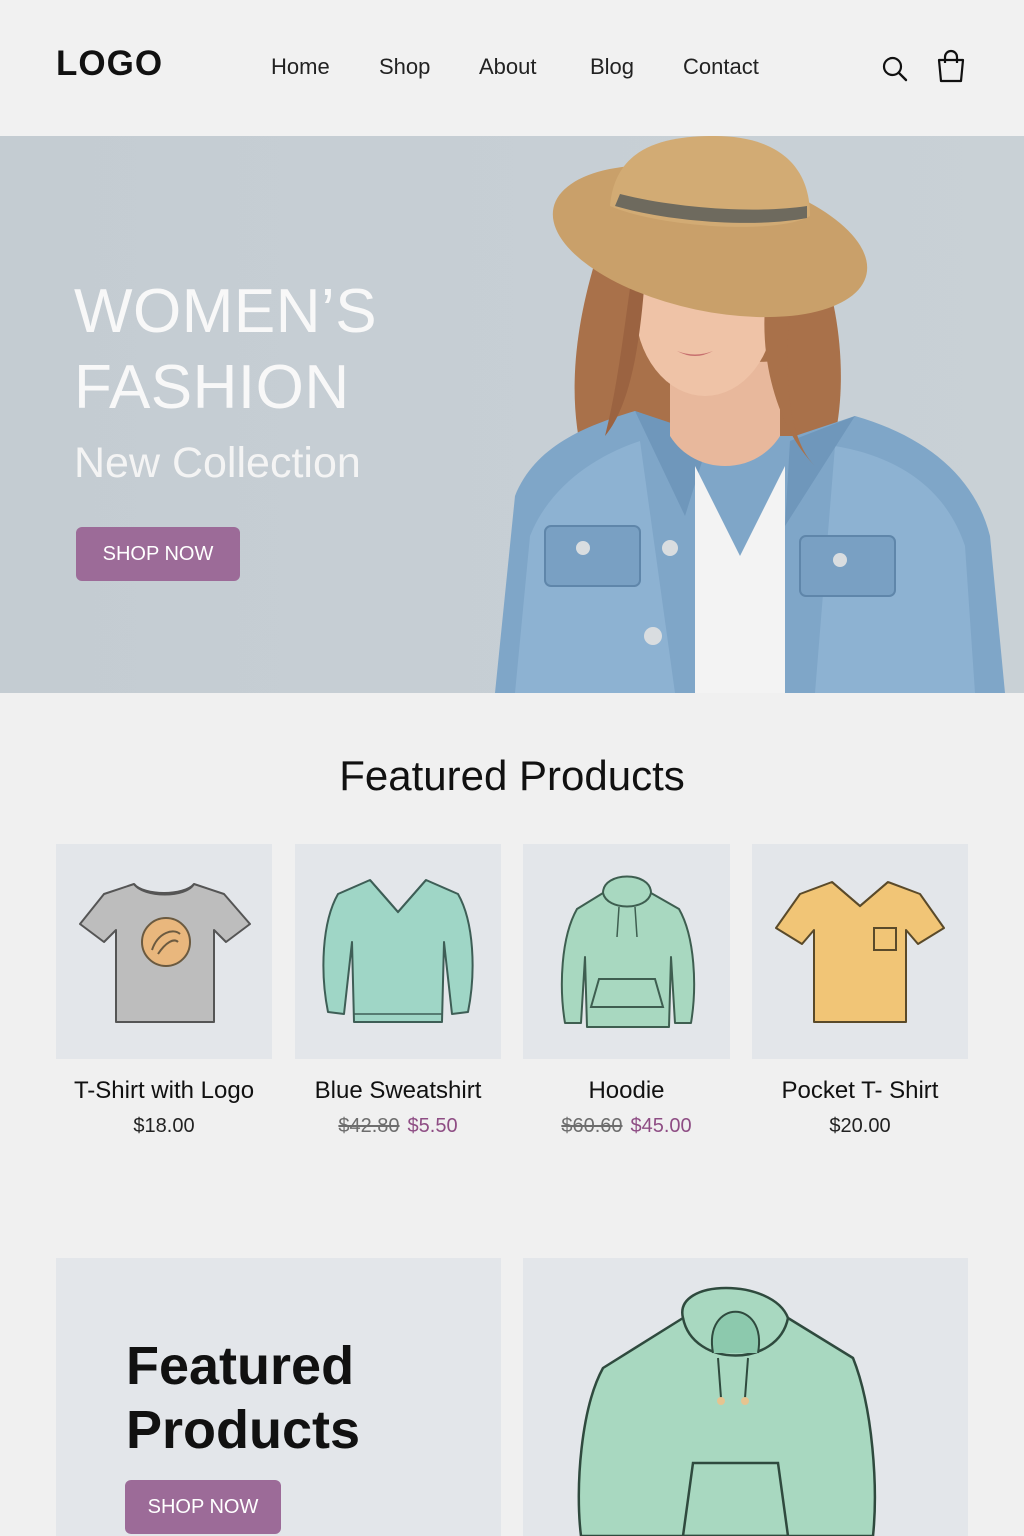  I want to click on pocket-tshirt-icon, so click(860, 951).